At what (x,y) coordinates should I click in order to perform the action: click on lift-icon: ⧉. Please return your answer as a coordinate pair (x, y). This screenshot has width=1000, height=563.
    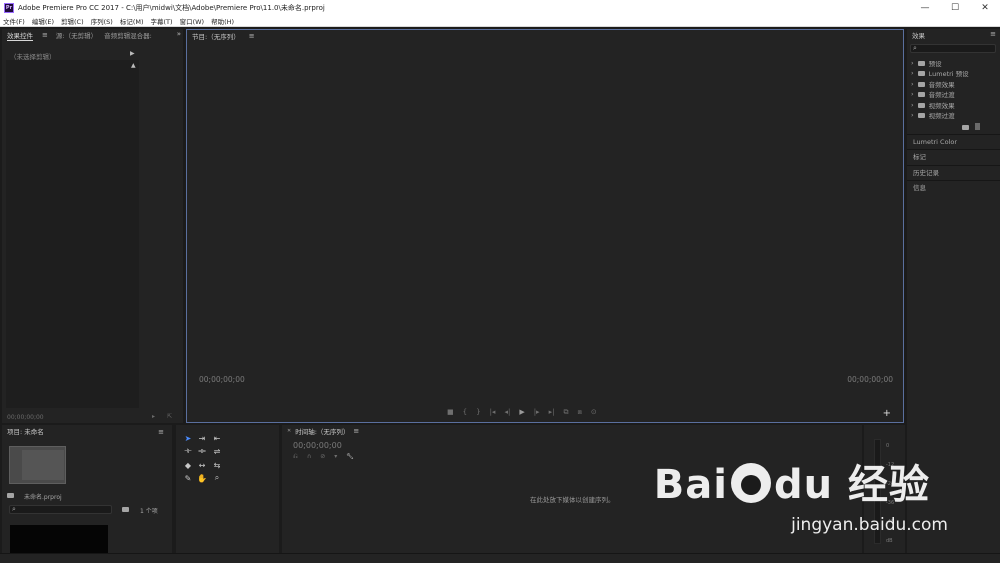
    Looking at the image, I should click on (565, 412).